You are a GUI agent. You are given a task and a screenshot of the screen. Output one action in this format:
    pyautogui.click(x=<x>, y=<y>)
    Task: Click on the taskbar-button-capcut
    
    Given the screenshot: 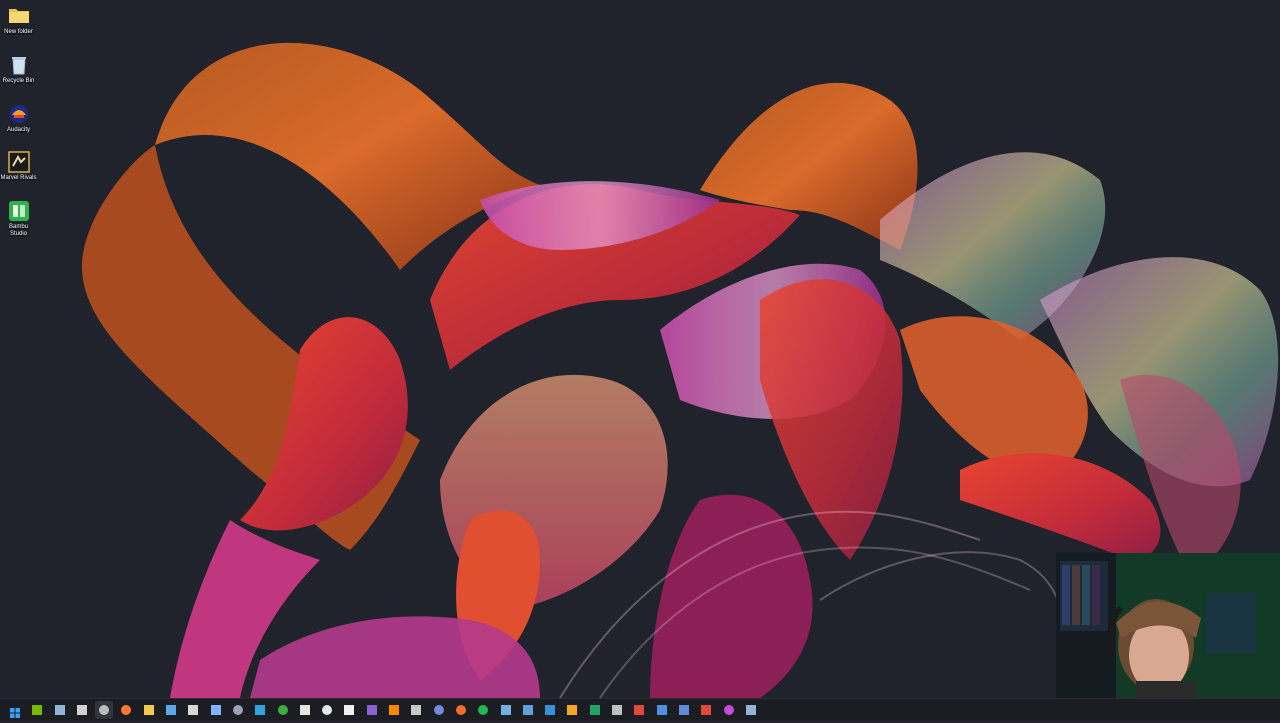 What is the action you would take?
    pyautogui.click(x=305, y=710)
    